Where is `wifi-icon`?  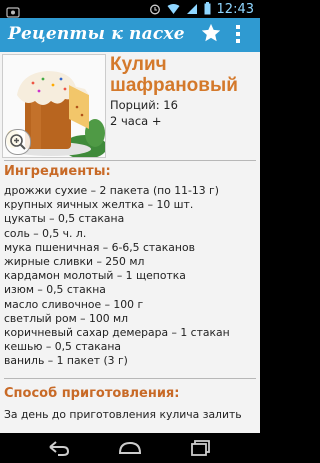
wifi-icon is located at coordinates (173, 9).